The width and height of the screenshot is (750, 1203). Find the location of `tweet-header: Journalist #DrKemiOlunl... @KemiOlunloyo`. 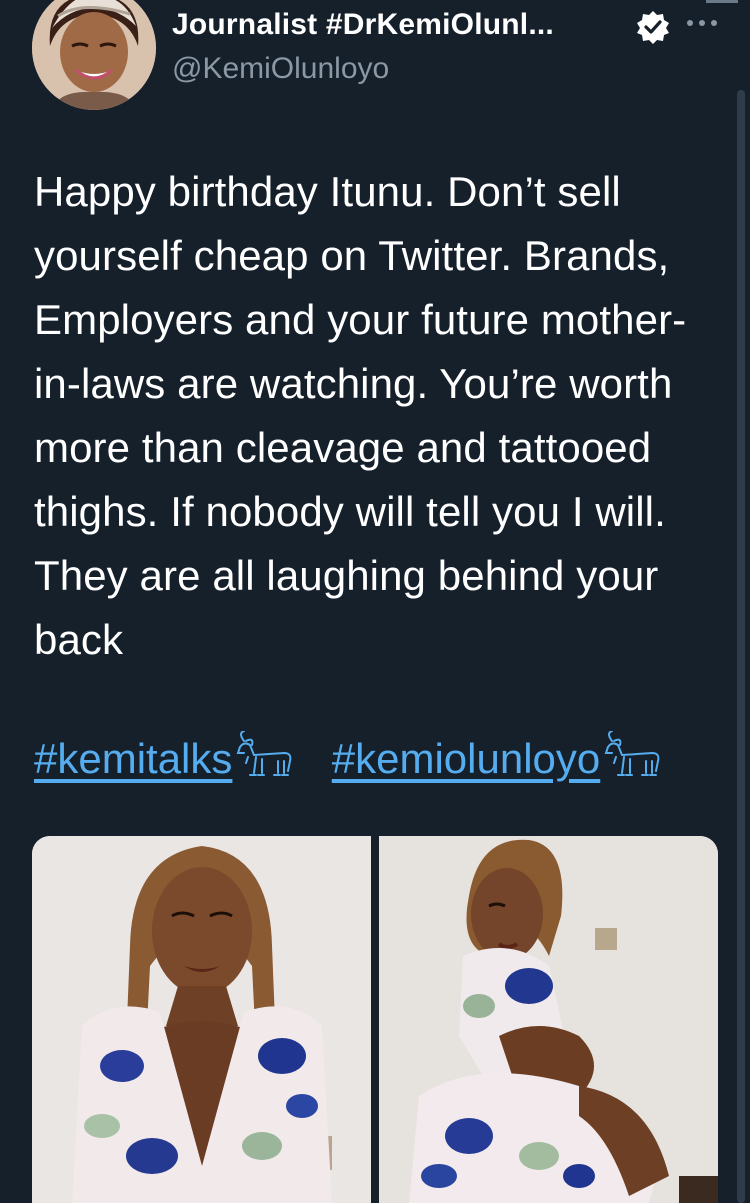

tweet-header: Journalist #DrKemiOlunl... @KemiOlunloyo is located at coordinates (375, 60).